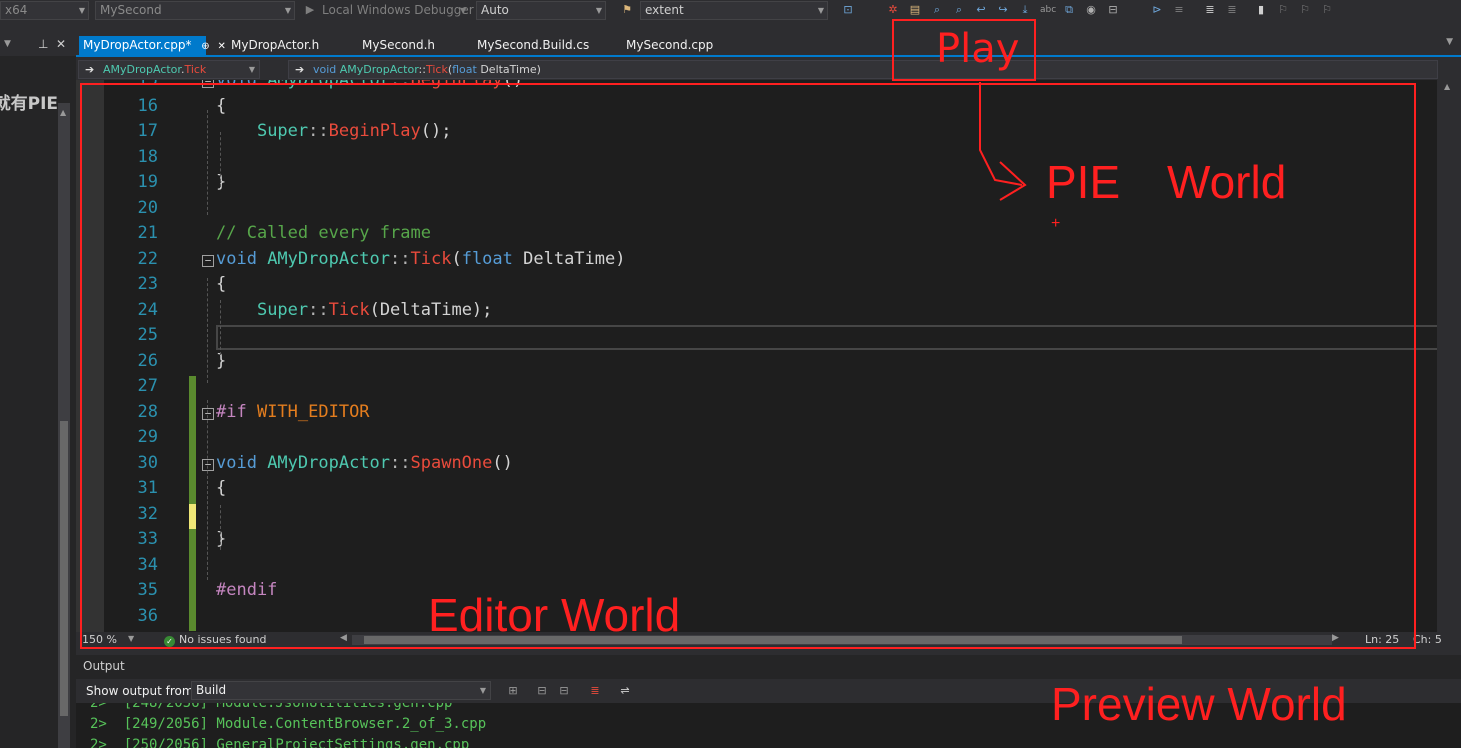  What do you see at coordinates (1199, 704) in the screenshot?
I see `preview-world-annotation: Preview World` at bounding box center [1199, 704].